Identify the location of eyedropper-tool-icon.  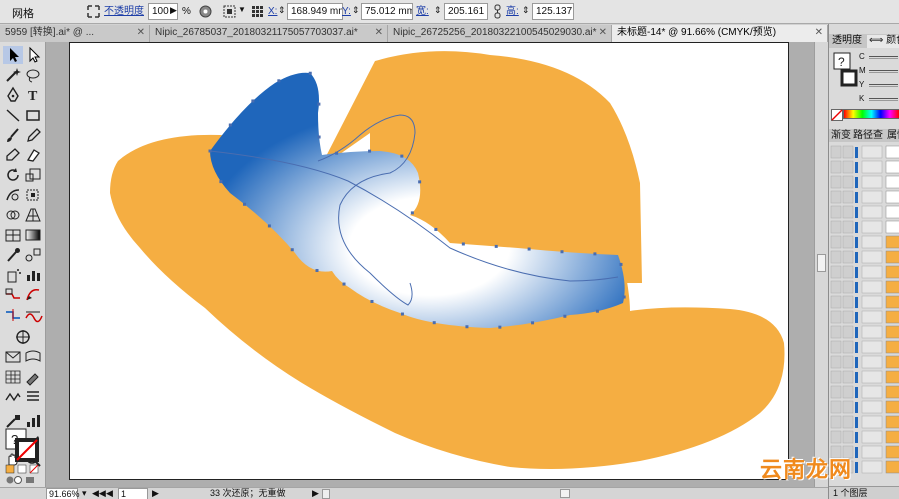
(13, 255).